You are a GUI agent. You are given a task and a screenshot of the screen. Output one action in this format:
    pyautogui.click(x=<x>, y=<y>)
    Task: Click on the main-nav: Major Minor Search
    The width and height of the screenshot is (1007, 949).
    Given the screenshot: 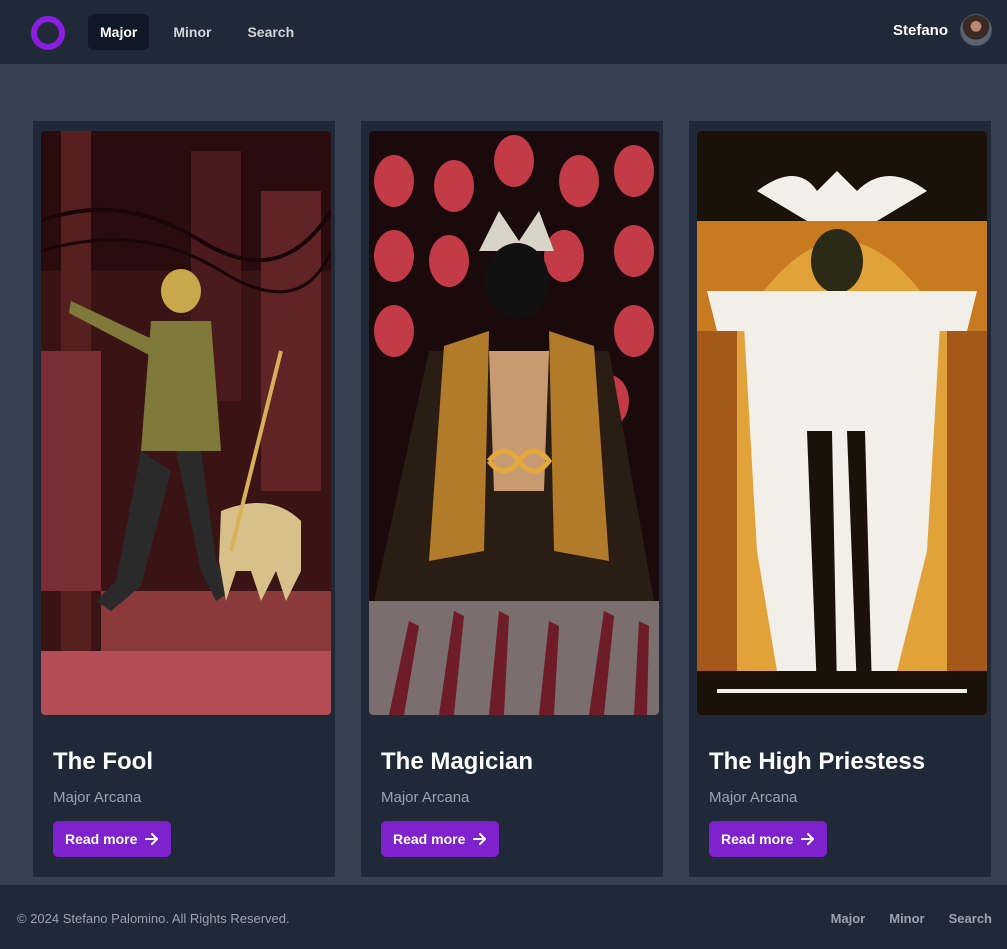 What is the action you would take?
    pyautogui.click(x=197, y=32)
    